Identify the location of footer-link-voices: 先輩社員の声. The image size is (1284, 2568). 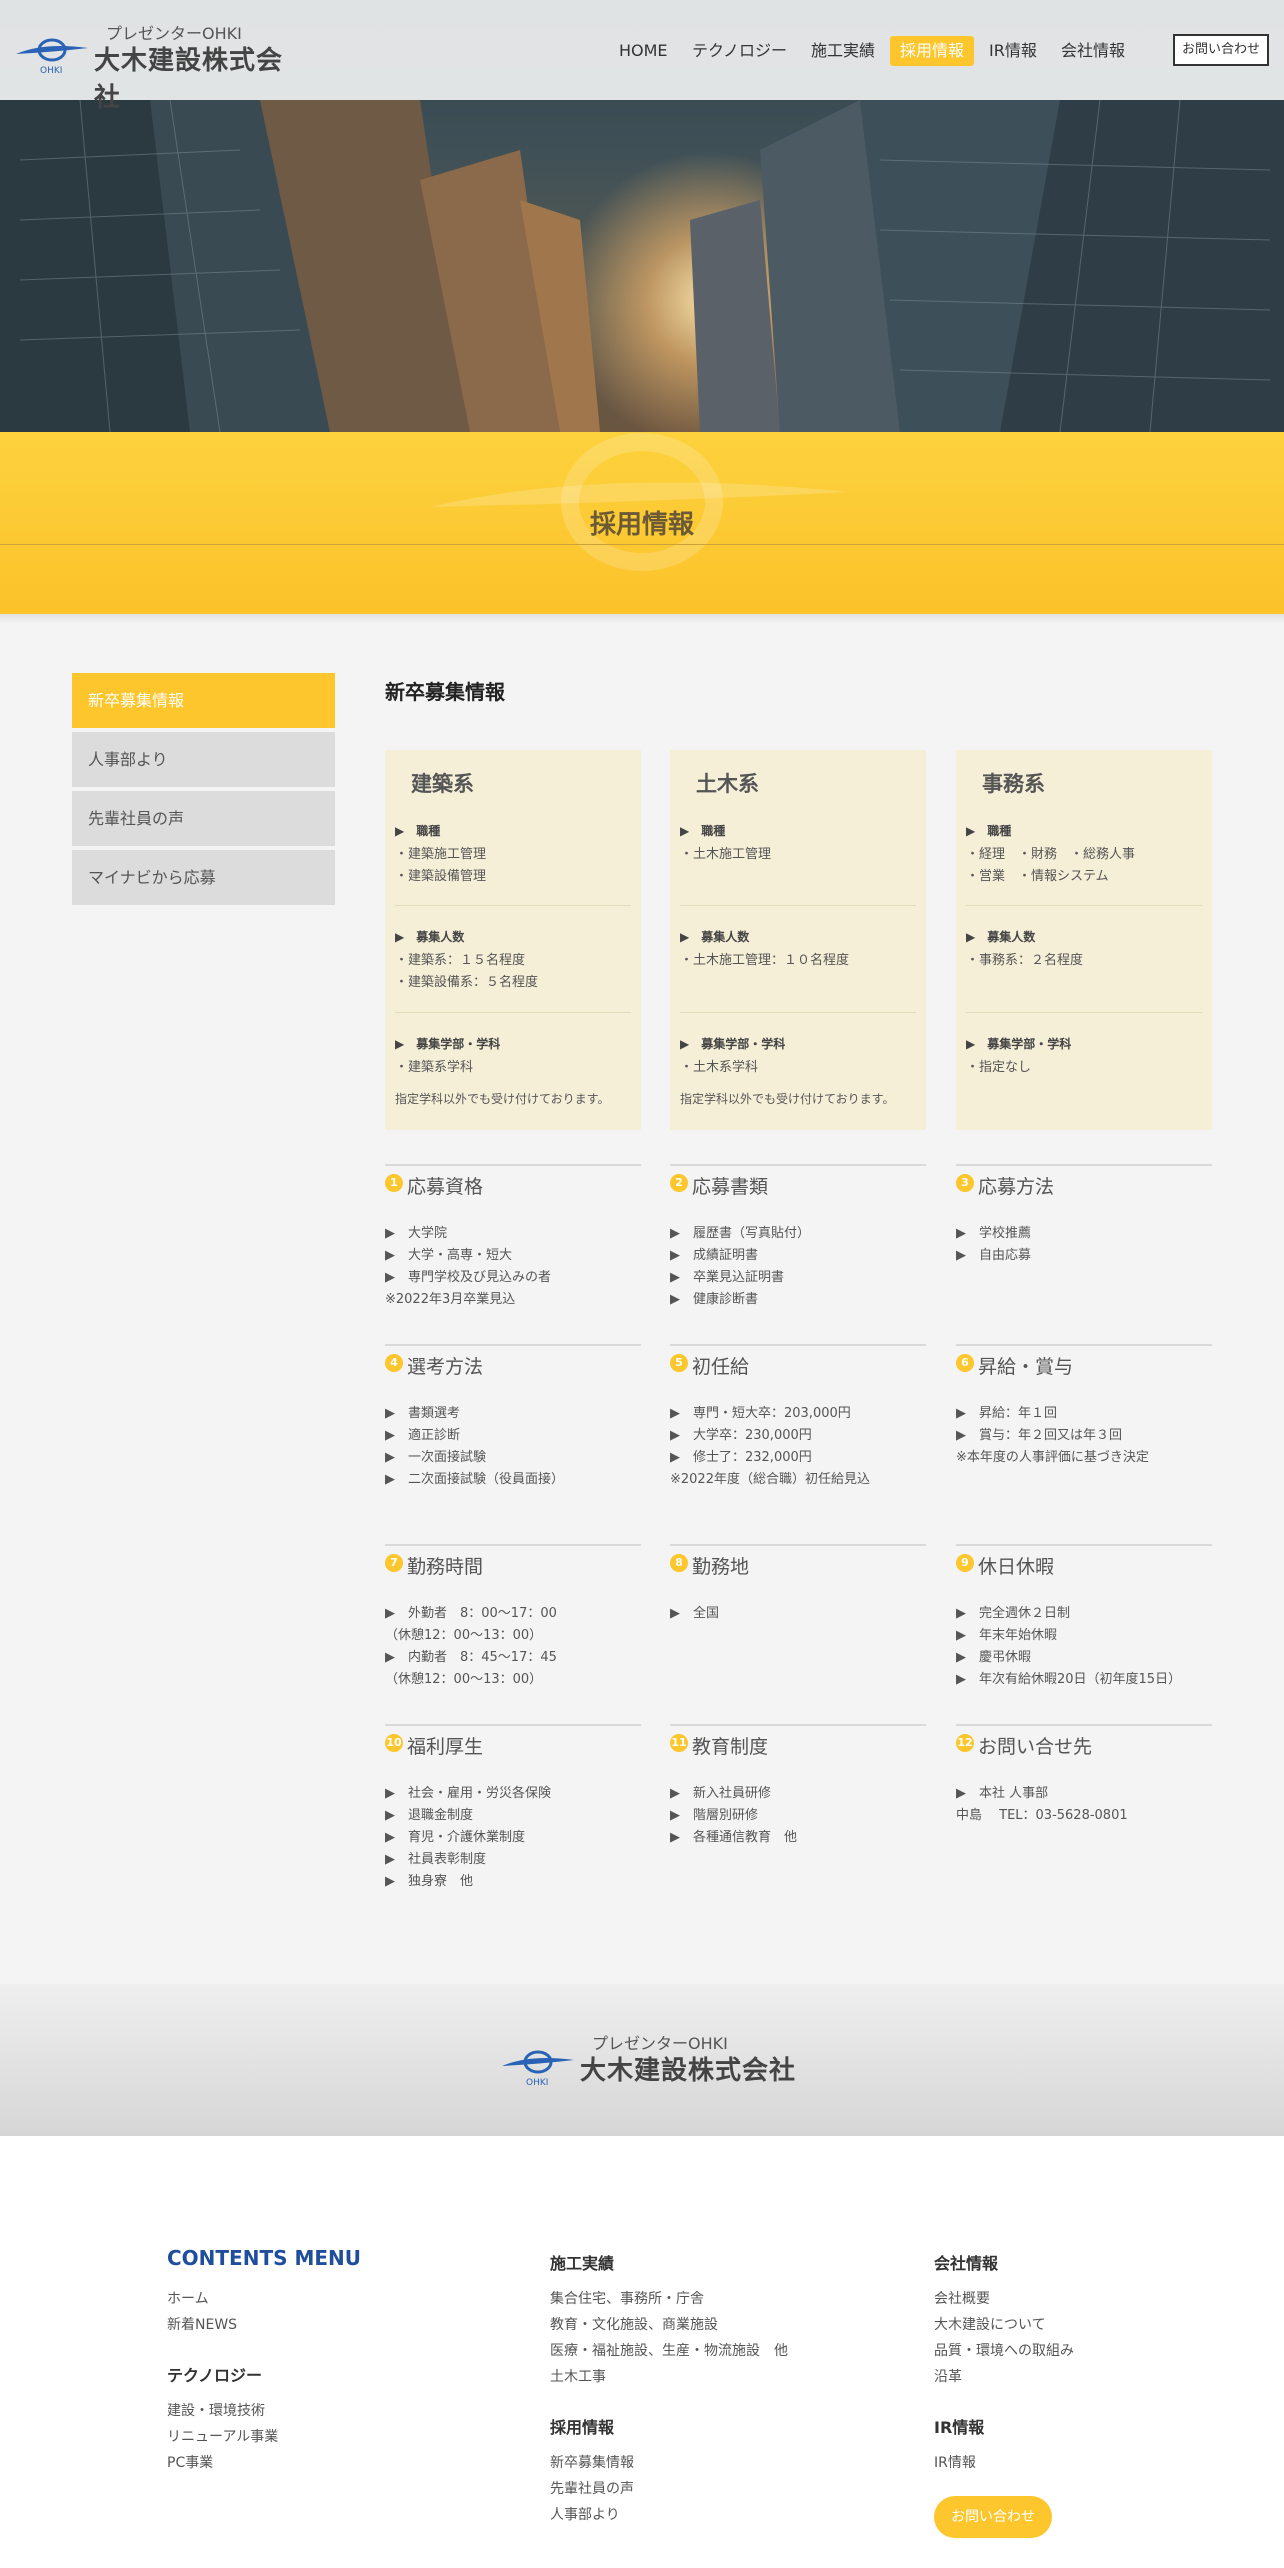
(592, 2488).